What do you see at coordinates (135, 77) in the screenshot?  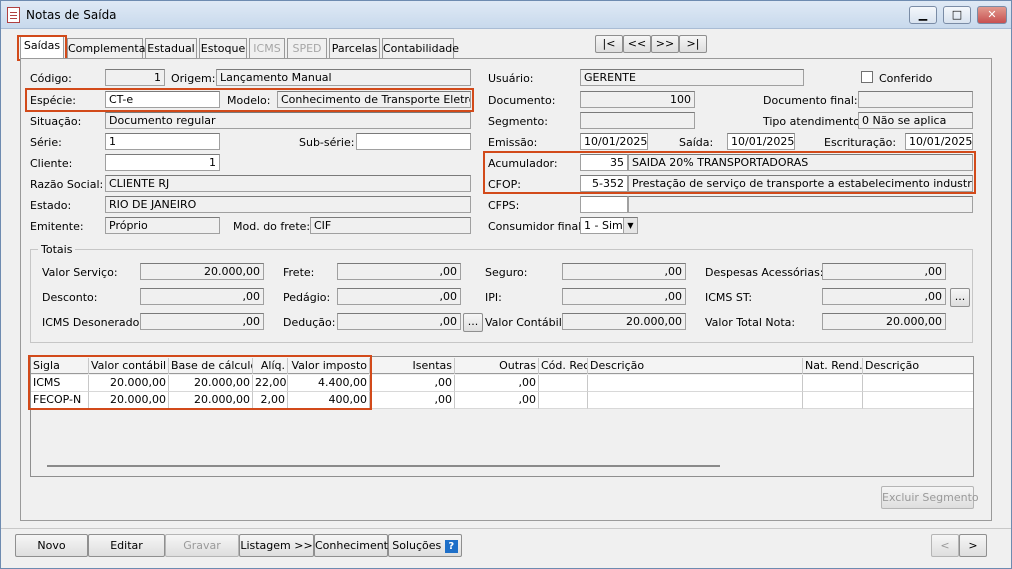 I see `codigo-field: 1` at bounding box center [135, 77].